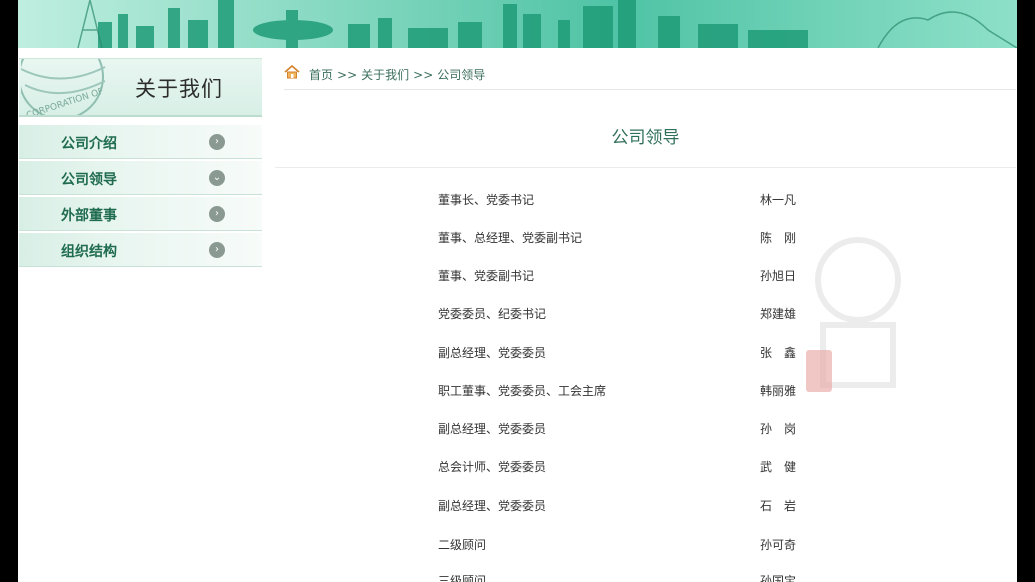 The image size is (1035, 582). I want to click on leader-name: 郑建雄, so click(778, 314).